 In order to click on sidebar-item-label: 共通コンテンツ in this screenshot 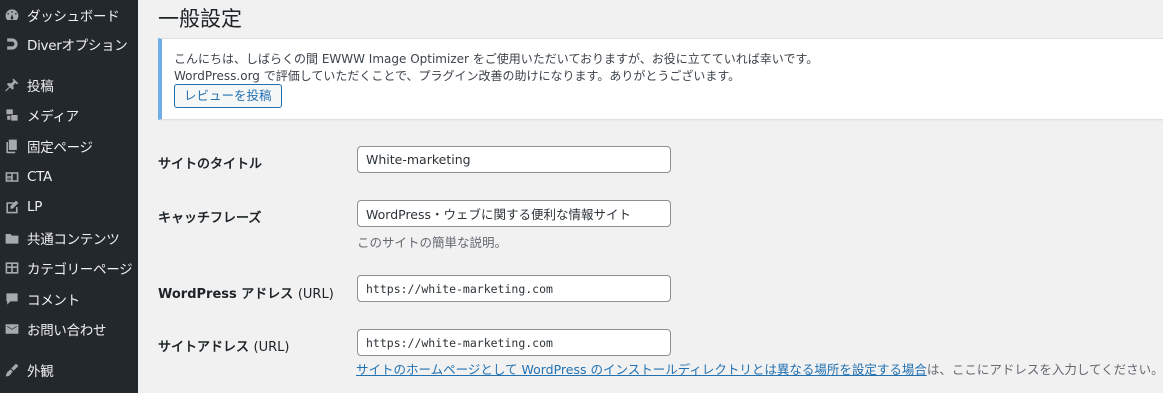, I will do `click(73, 240)`.